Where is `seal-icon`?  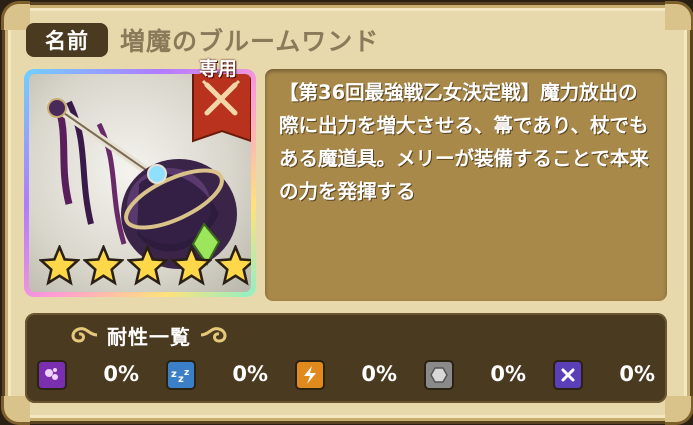 seal-icon is located at coordinates (568, 375).